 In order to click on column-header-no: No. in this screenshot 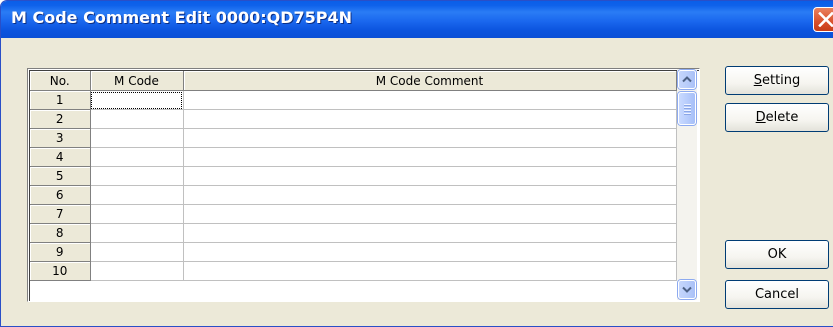, I will do `click(60, 81)`.